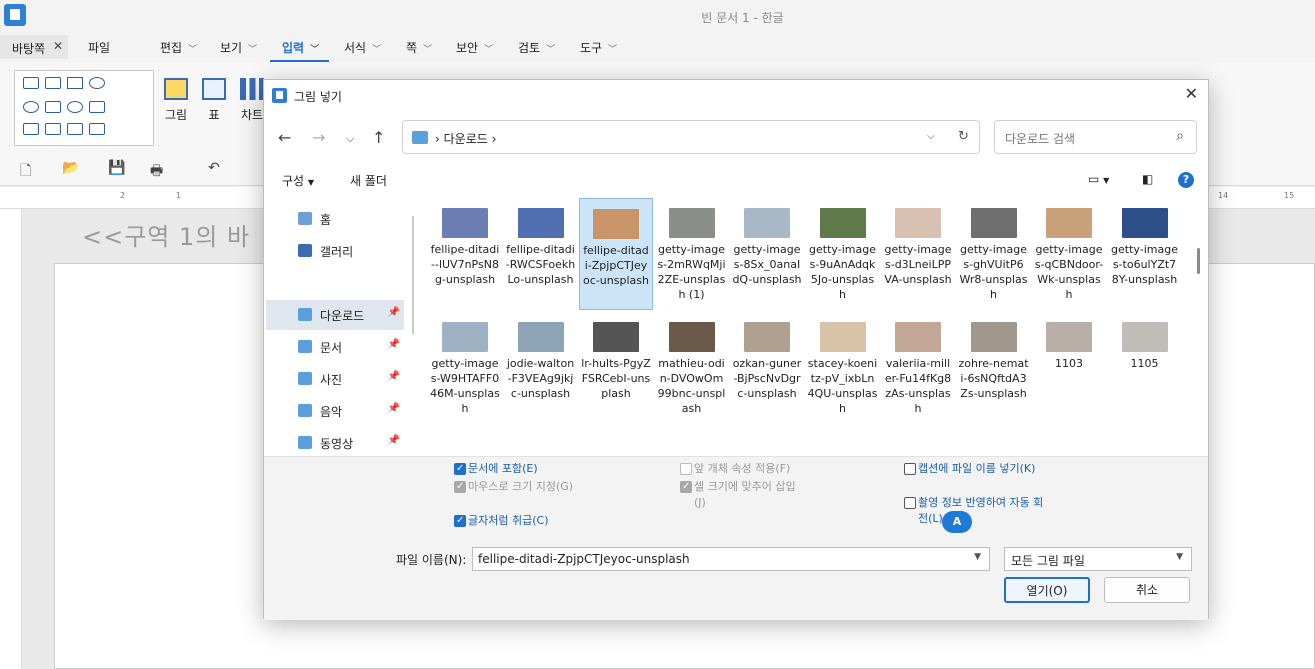 The image size is (1315, 669). I want to click on refresh-icon: ↻, so click(963, 136).